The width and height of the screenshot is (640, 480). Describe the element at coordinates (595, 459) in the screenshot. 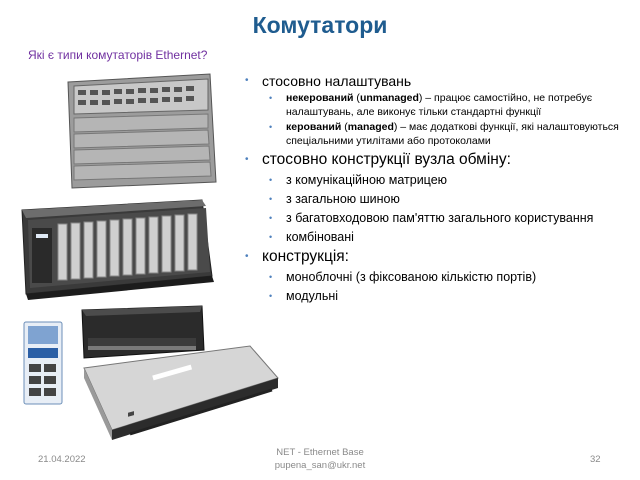

I see `page-number: 32` at that location.